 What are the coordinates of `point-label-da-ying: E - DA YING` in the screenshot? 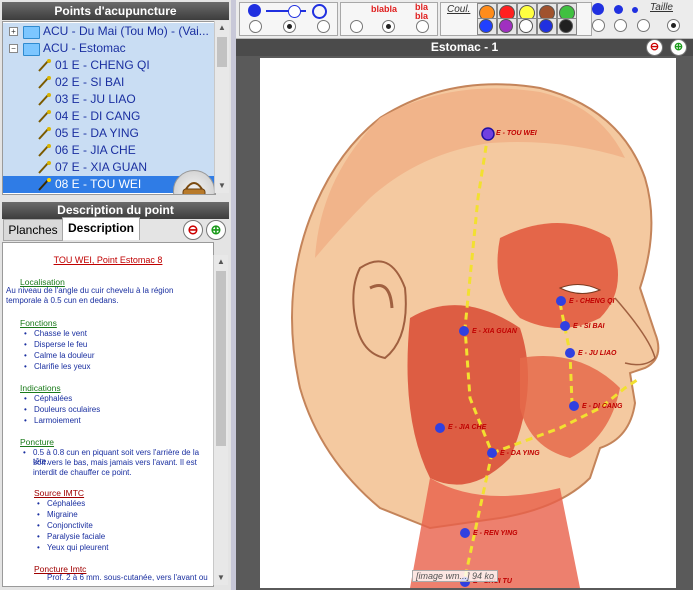 It's located at (520, 453).